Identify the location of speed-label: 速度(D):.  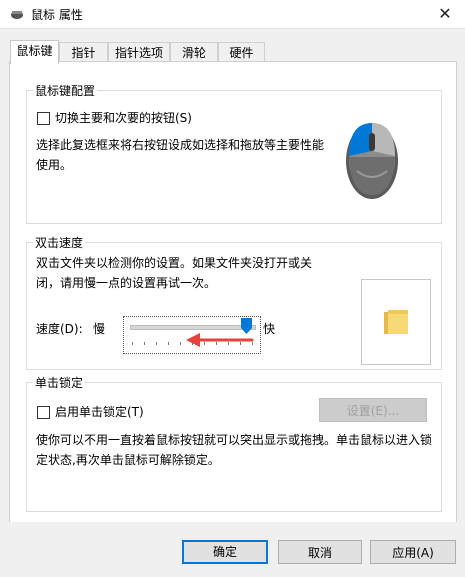
(59, 329).